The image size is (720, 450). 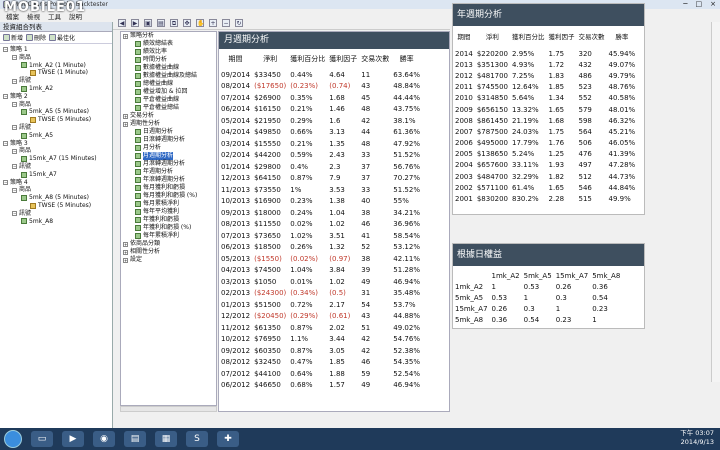 What do you see at coordinates (25, 127) in the screenshot?
I see `tree-item-label: 訊號` at bounding box center [25, 127].